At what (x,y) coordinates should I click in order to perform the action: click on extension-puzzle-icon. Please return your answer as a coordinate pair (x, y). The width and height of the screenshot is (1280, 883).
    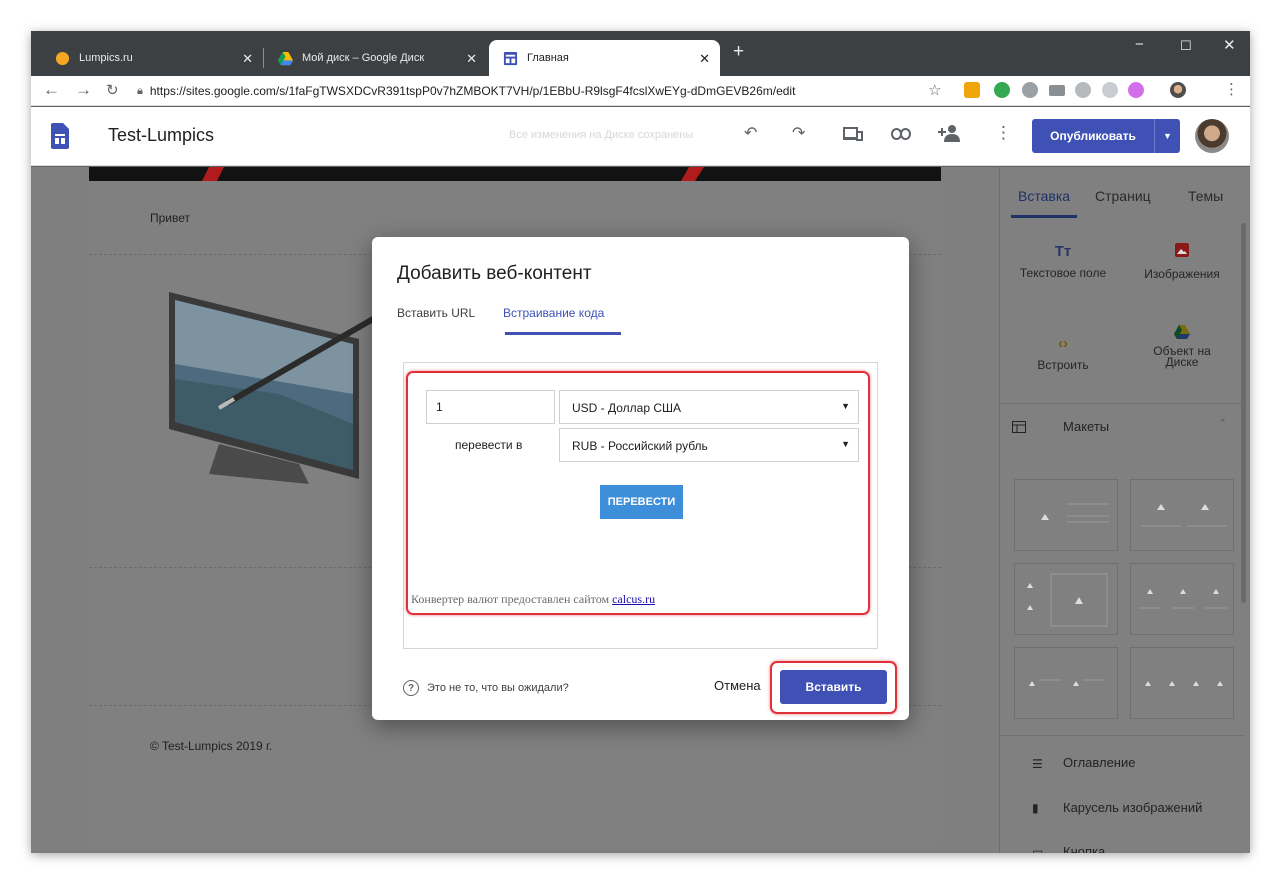
    Looking at the image, I should click on (1136, 90).